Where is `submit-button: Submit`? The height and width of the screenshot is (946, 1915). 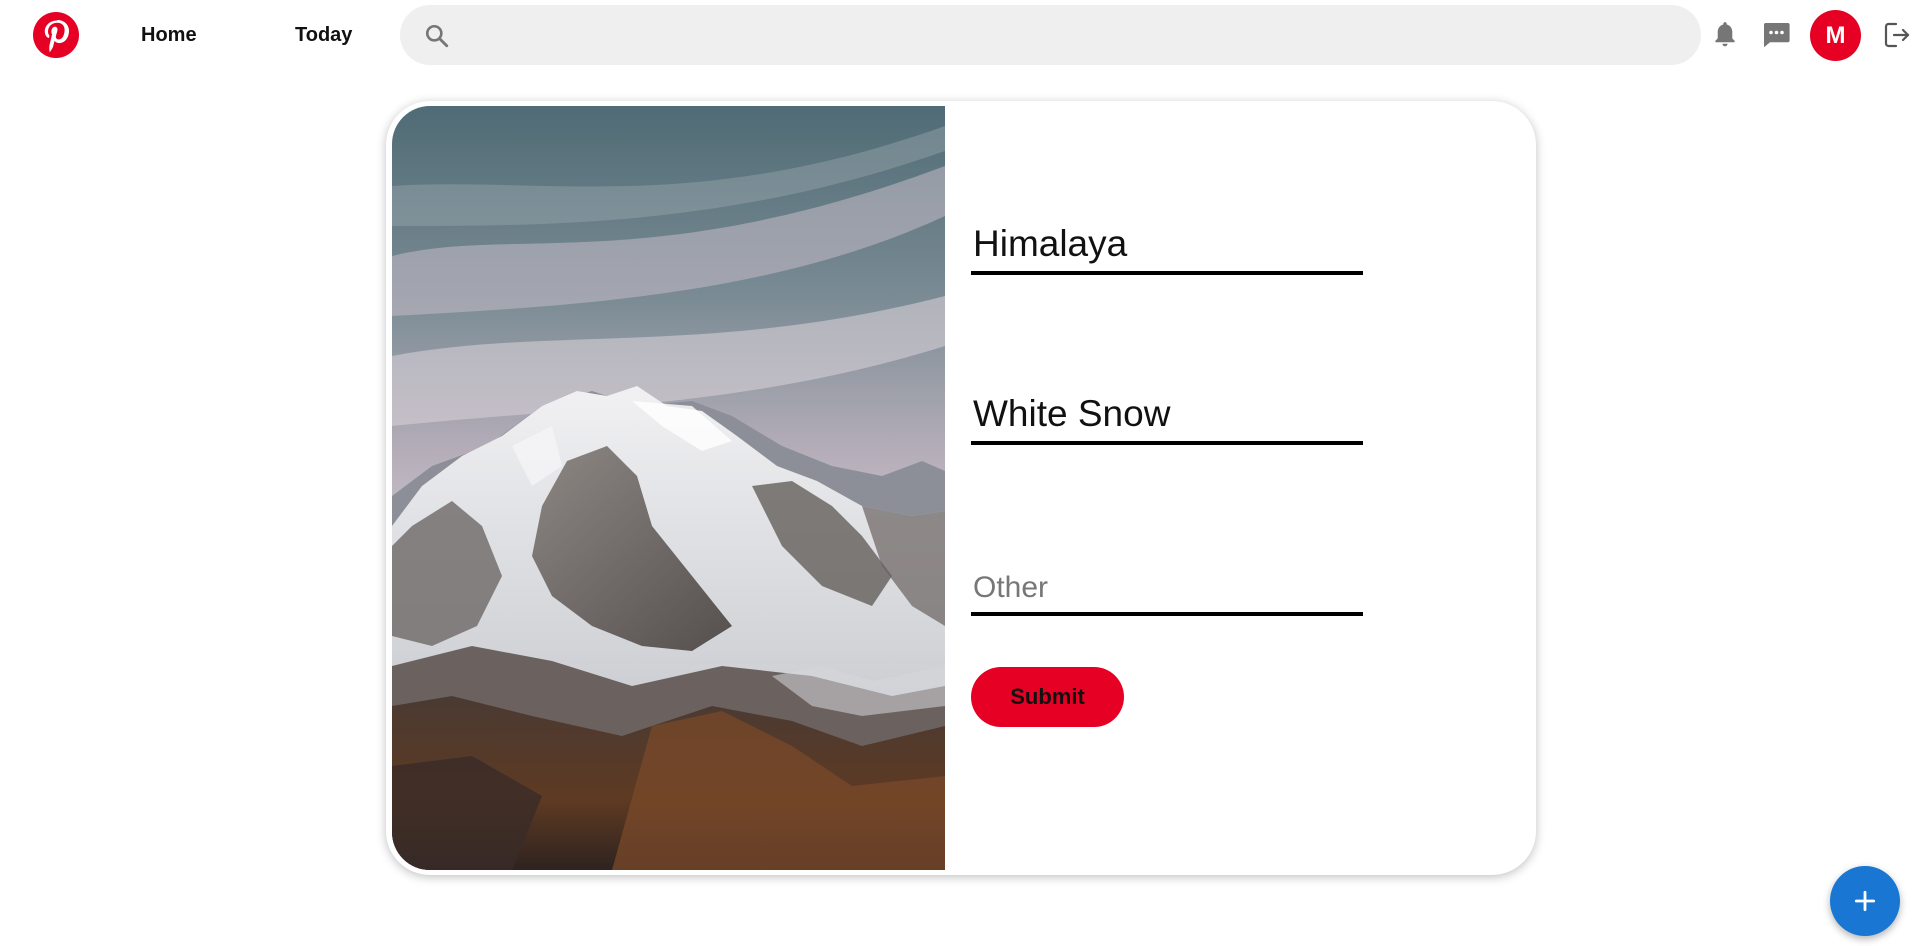 submit-button: Submit is located at coordinates (1047, 697).